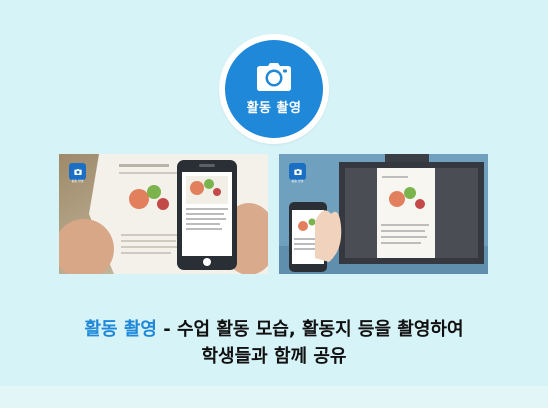 The width and height of the screenshot is (548, 408). I want to click on classroom-photo-left, so click(163, 214).